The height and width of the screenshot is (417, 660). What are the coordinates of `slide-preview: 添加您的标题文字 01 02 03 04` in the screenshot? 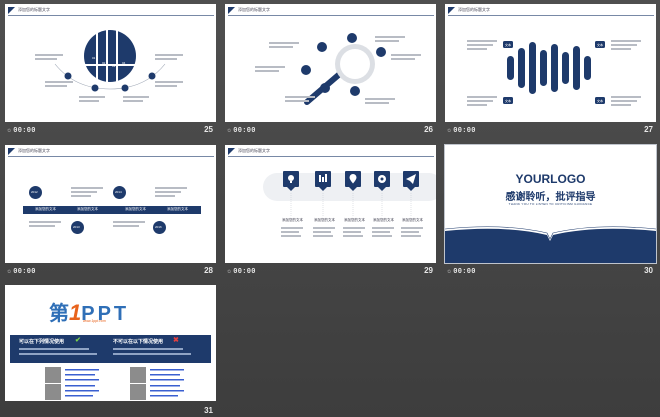 It's located at (110, 63).